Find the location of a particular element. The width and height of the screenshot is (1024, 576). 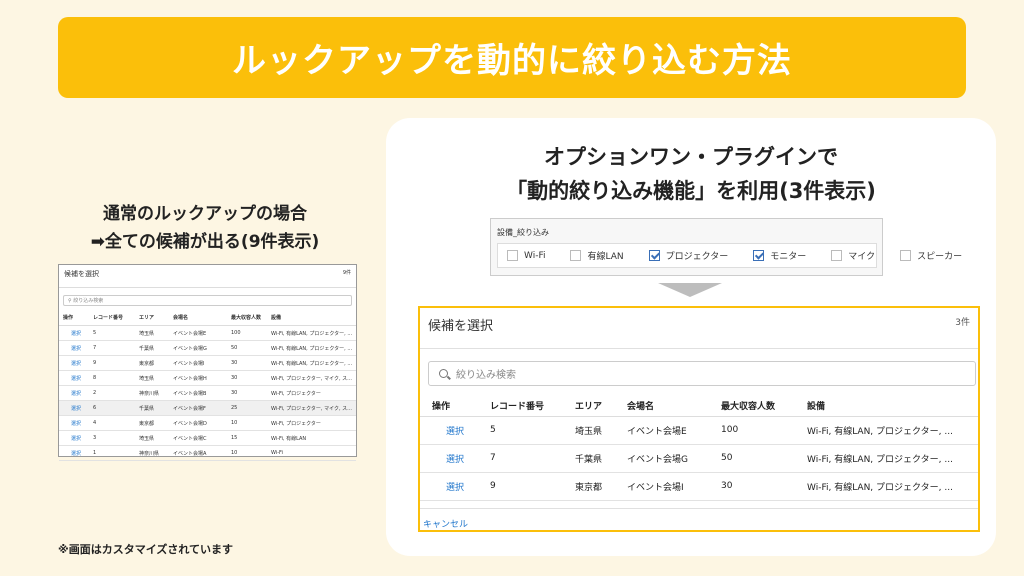

search-input: 絞り込み検索 is located at coordinates (702, 373).